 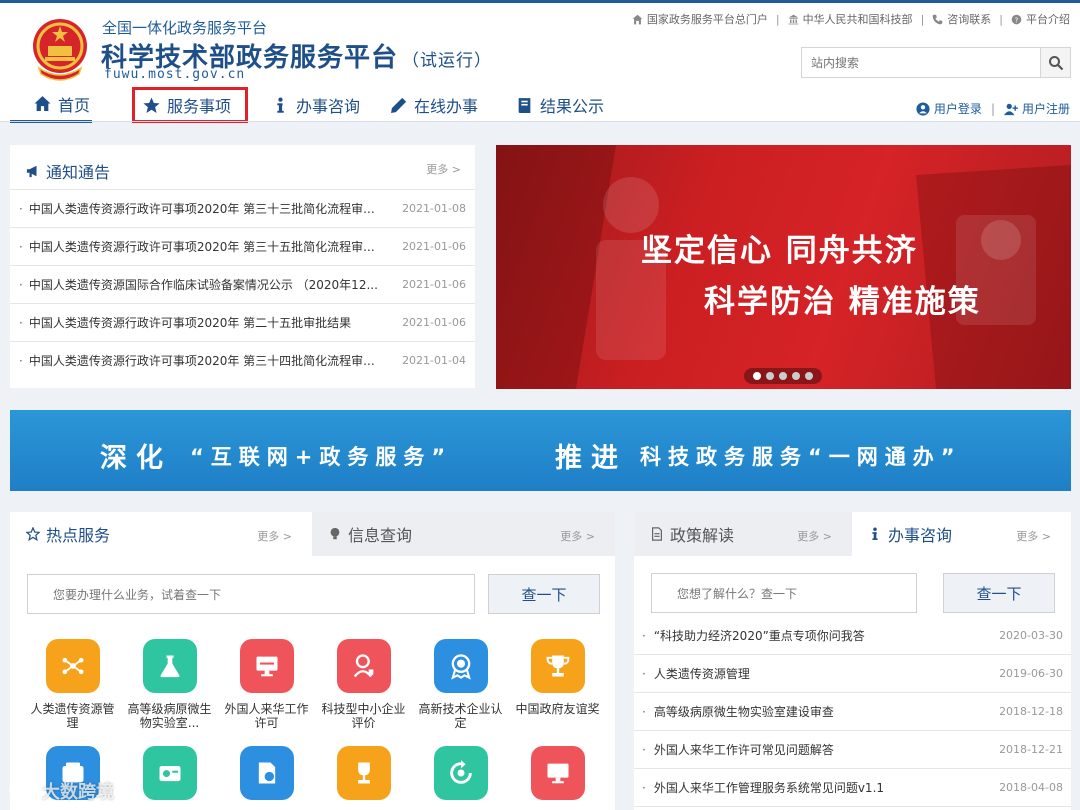 What do you see at coordinates (577, 536) in the screenshot?
I see `info-more-link: 更多 >` at bounding box center [577, 536].